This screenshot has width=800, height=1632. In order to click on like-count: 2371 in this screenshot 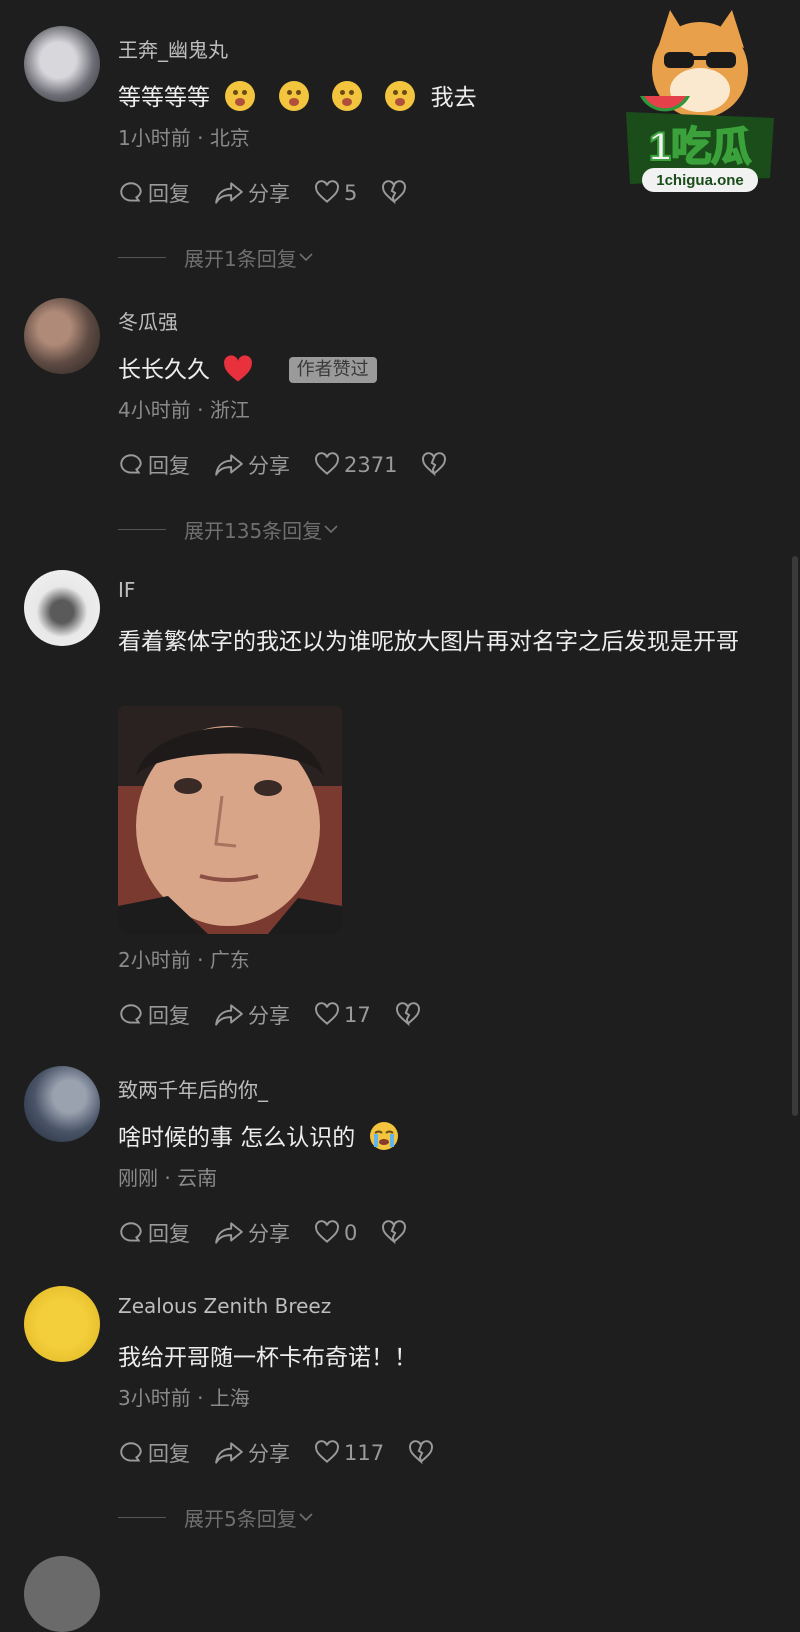, I will do `click(371, 465)`.